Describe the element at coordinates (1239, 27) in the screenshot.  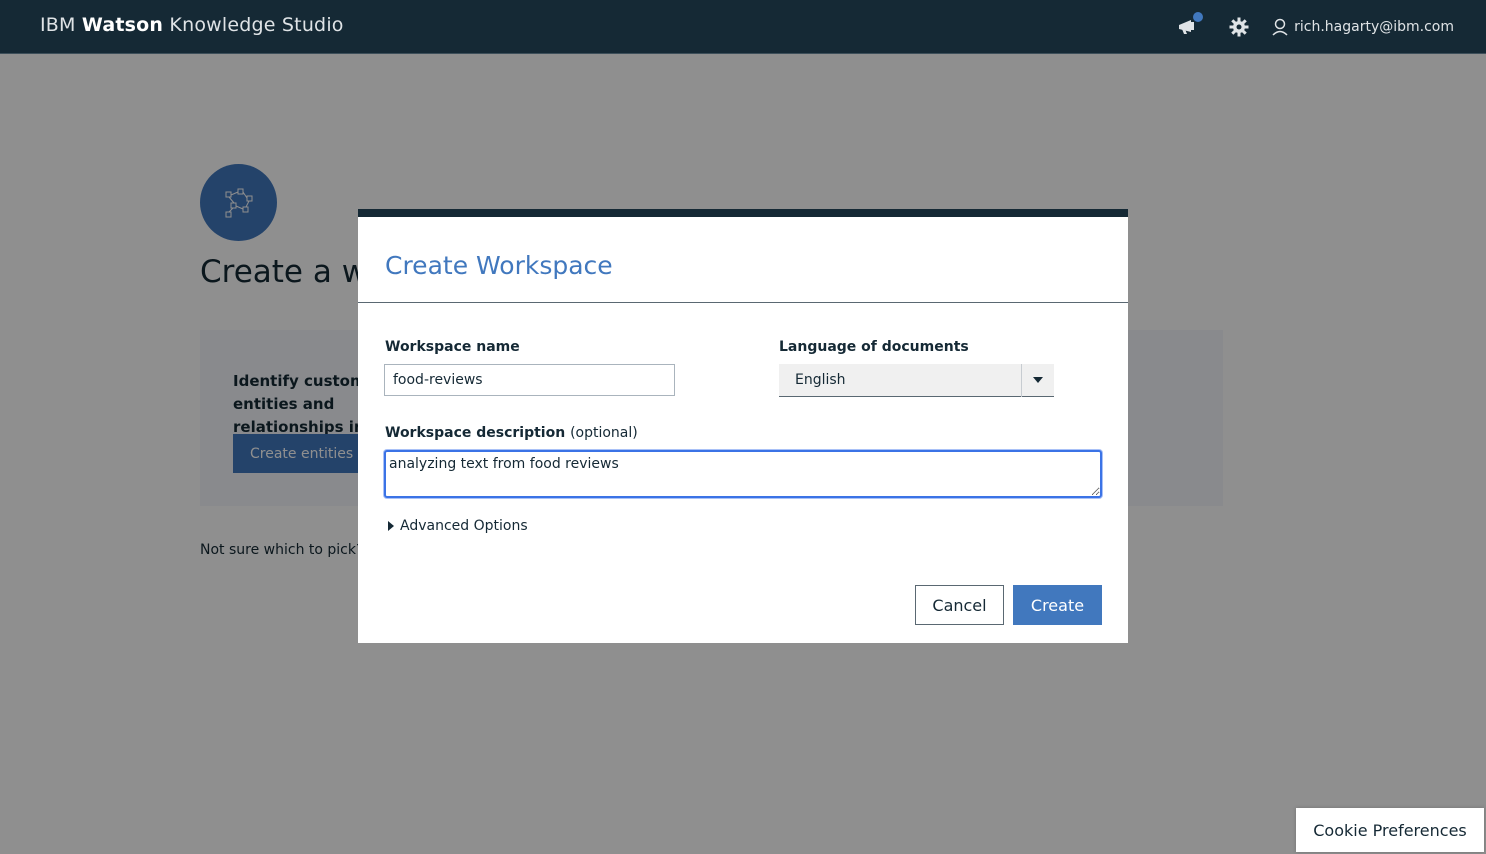
I see `settings-icon` at that location.